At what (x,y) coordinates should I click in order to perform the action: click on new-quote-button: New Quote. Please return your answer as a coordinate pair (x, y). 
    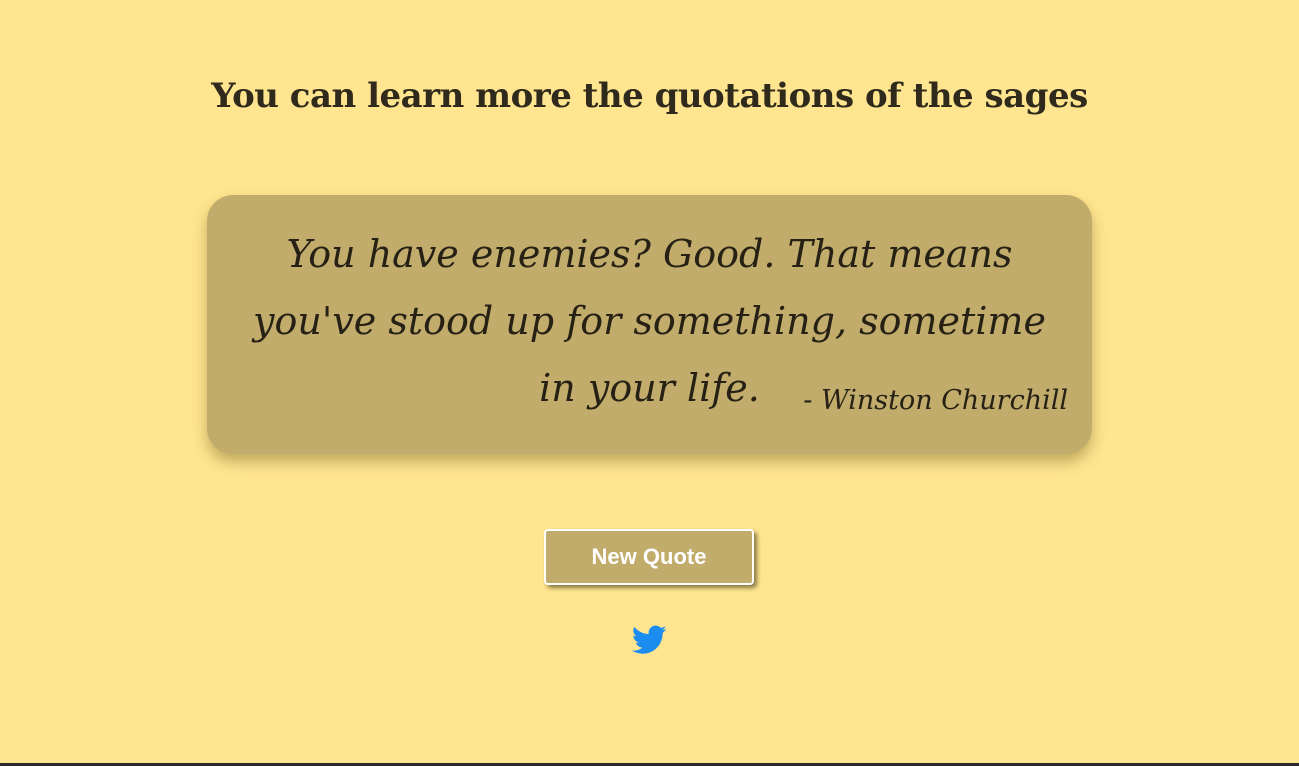
    Looking at the image, I should click on (649, 557).